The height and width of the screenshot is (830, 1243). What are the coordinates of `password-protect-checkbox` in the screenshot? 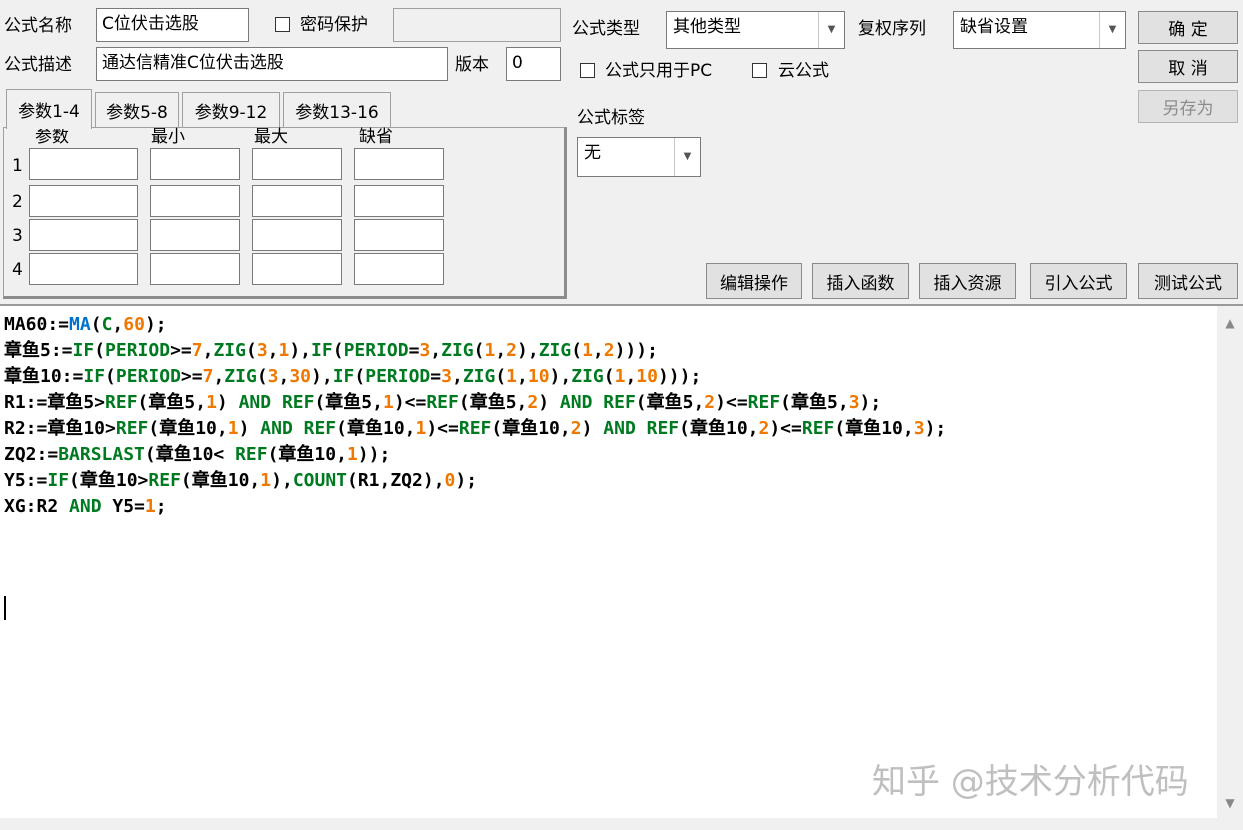 It's located at (282, 24).